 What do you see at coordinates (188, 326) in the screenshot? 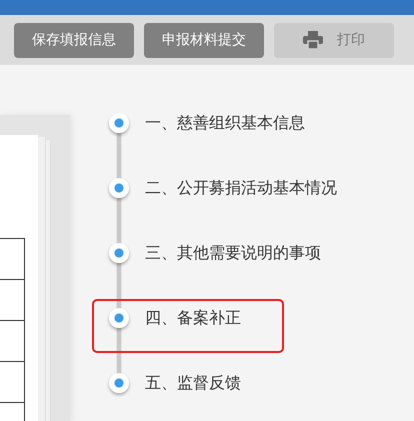
I see `step-item: 四、备案补正` at bounding box center [188, 326].